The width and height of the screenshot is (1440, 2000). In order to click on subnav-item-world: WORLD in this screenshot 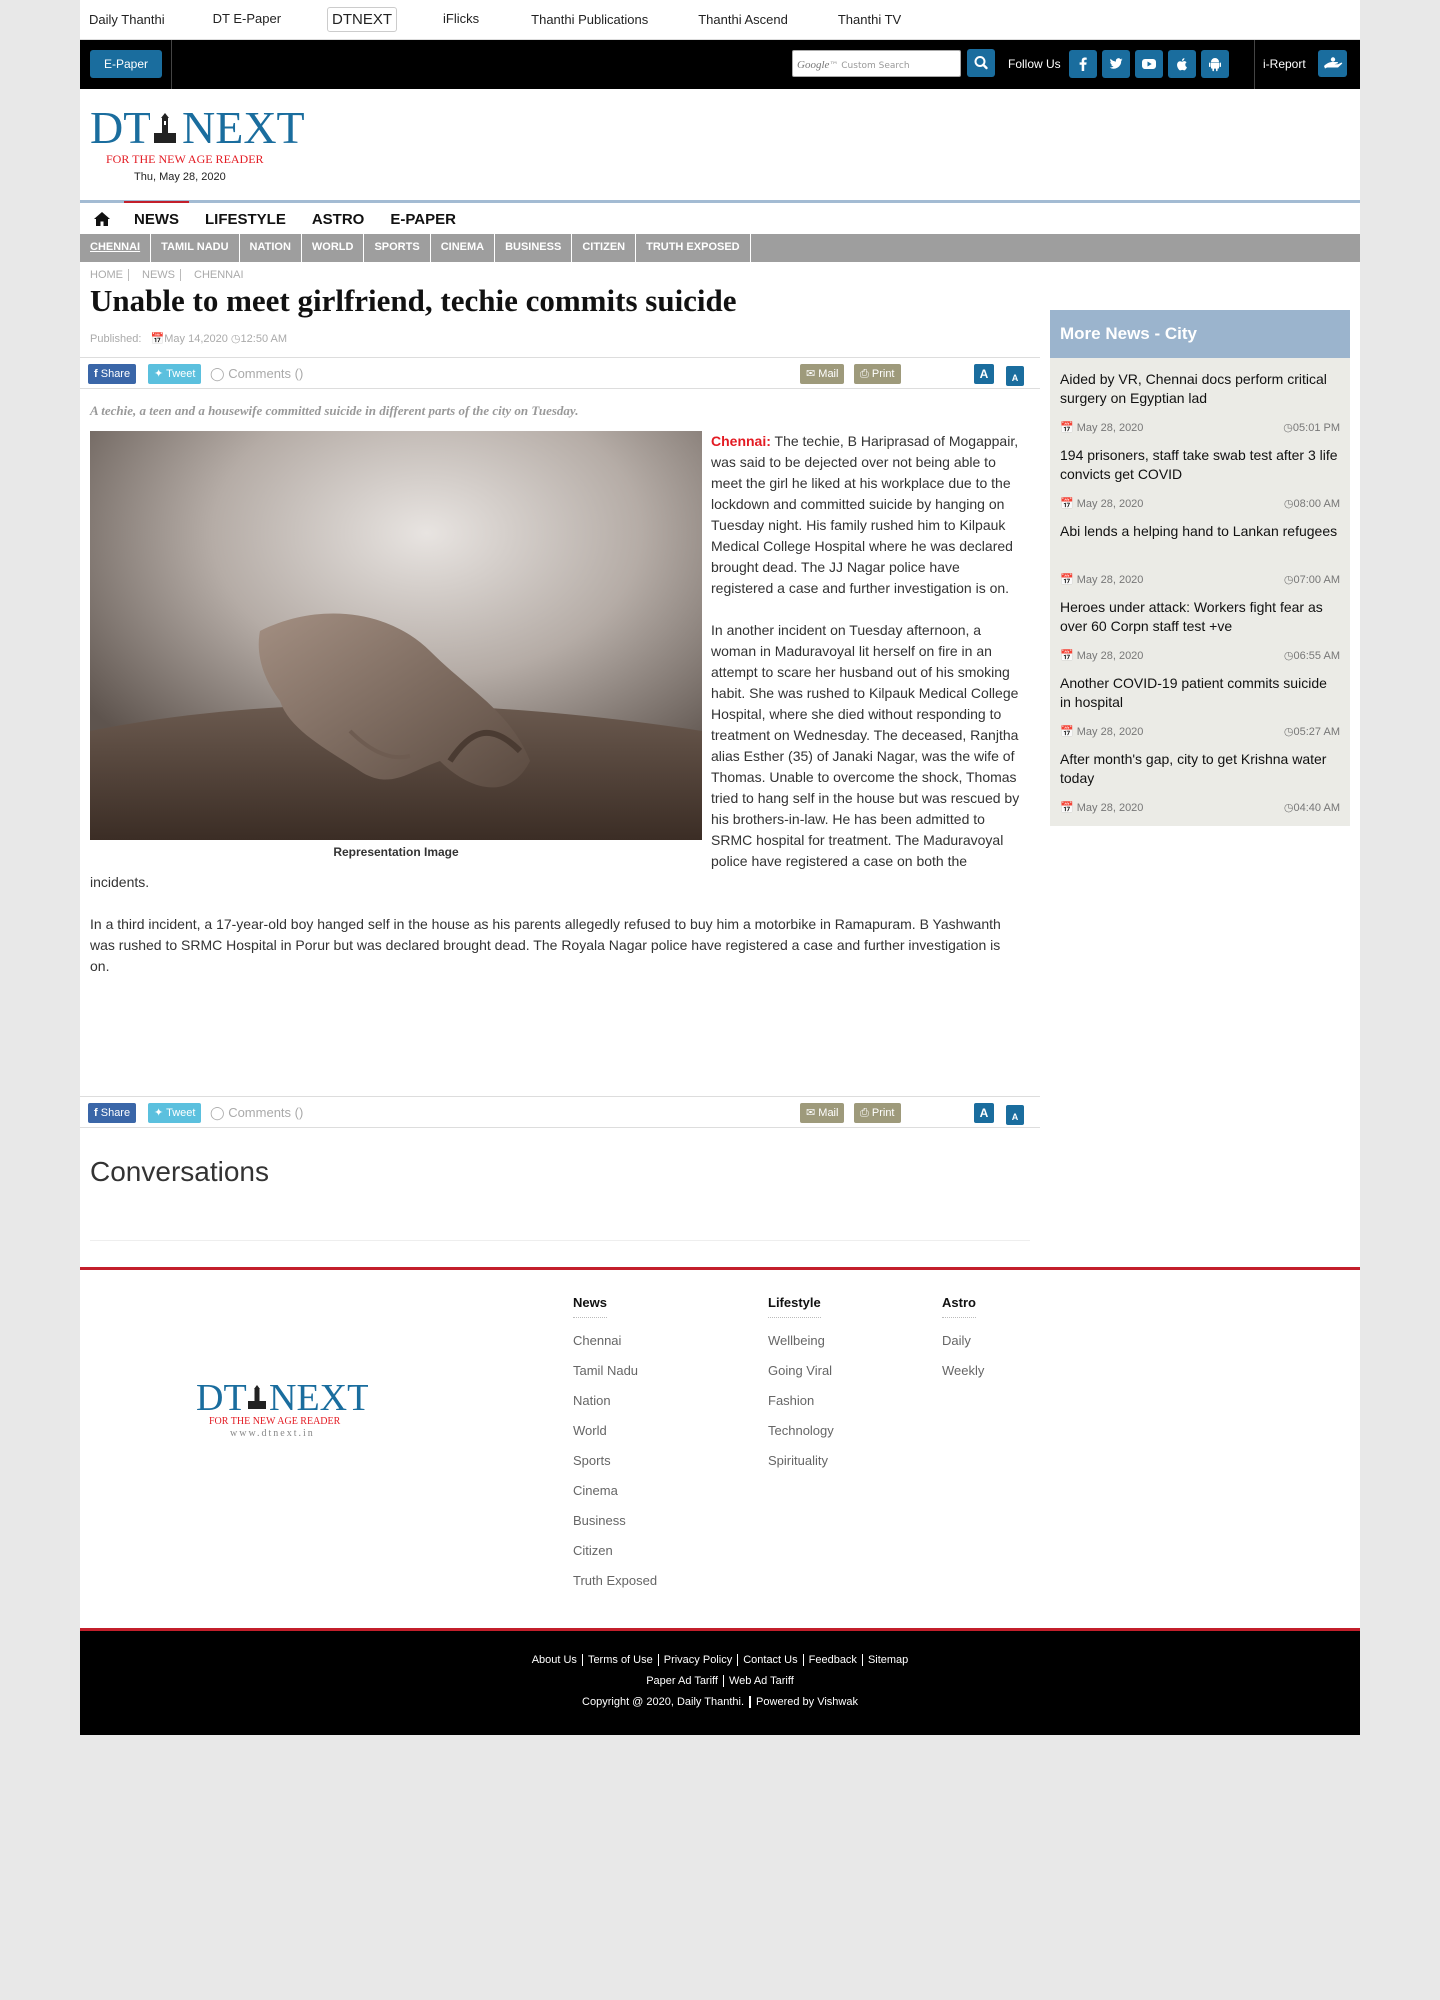, I will do `click(333, 248)`.